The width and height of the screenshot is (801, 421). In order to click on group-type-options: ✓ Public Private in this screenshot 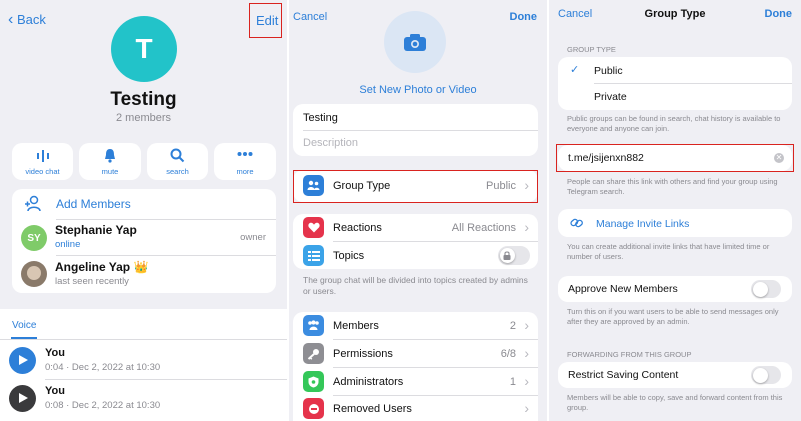, I will do `click(675, 83)`.